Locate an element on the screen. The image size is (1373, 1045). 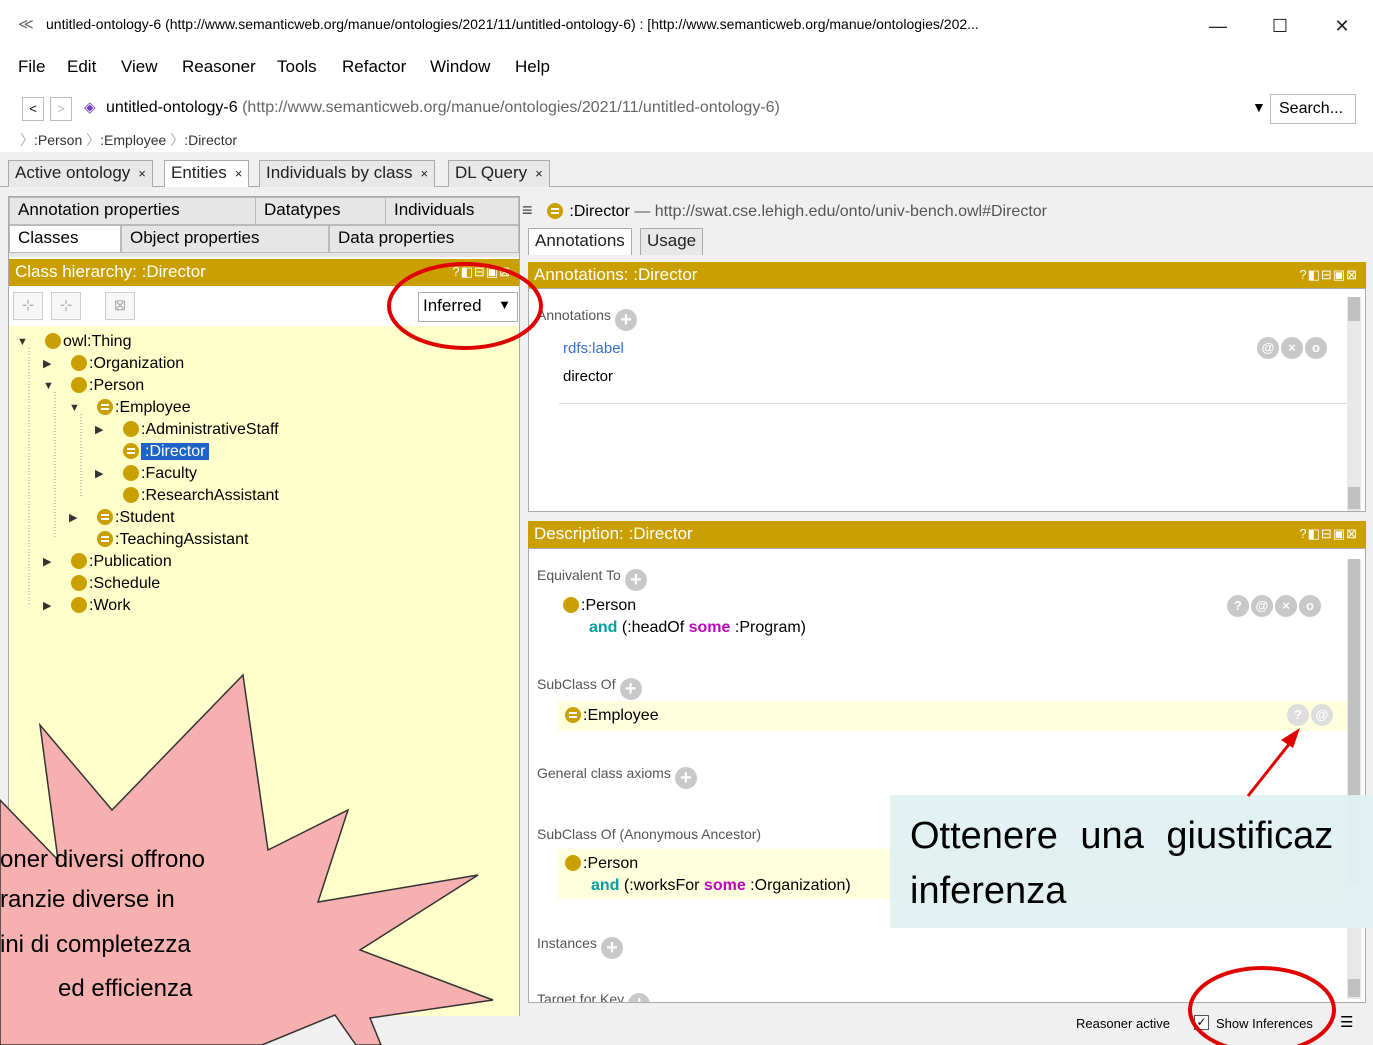
menu-reasoner: Reasoner is located at coordinates (219, 67).